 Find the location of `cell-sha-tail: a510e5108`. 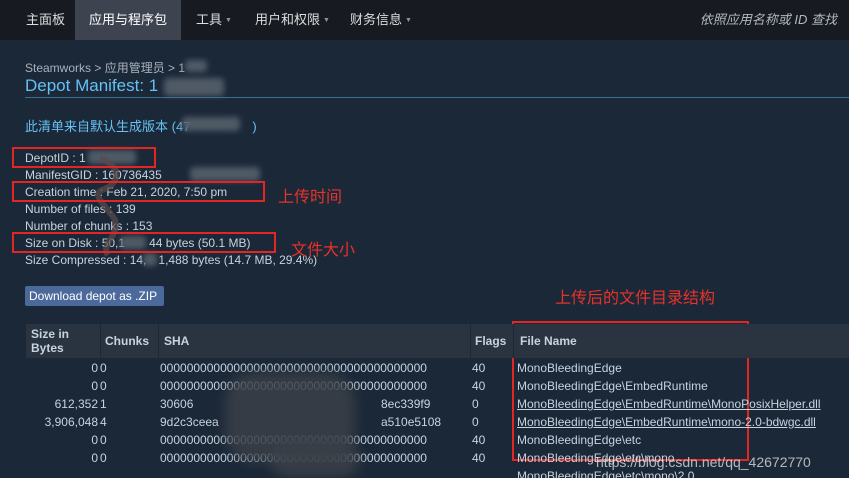

cell-sha-tail: a510e5108 is located at coordinates (411, 422).